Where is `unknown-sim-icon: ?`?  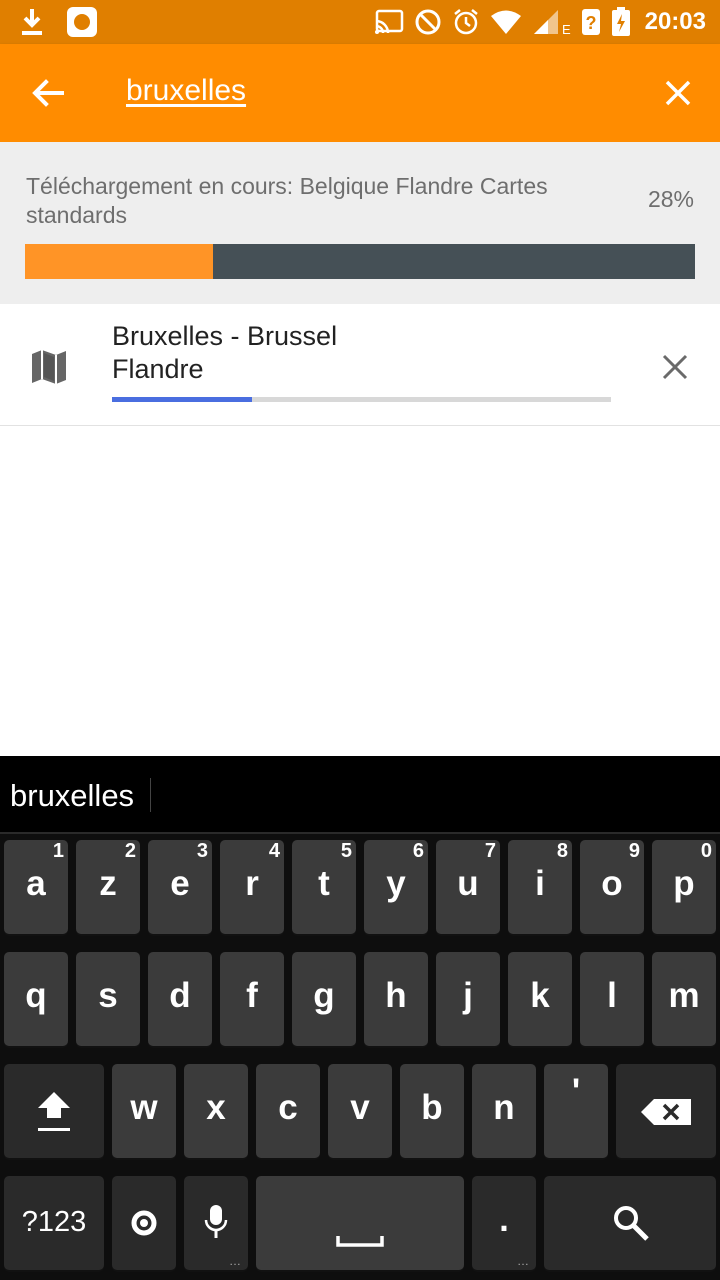 unknown-sim-icon: ? is located at coordinates (591, 22).